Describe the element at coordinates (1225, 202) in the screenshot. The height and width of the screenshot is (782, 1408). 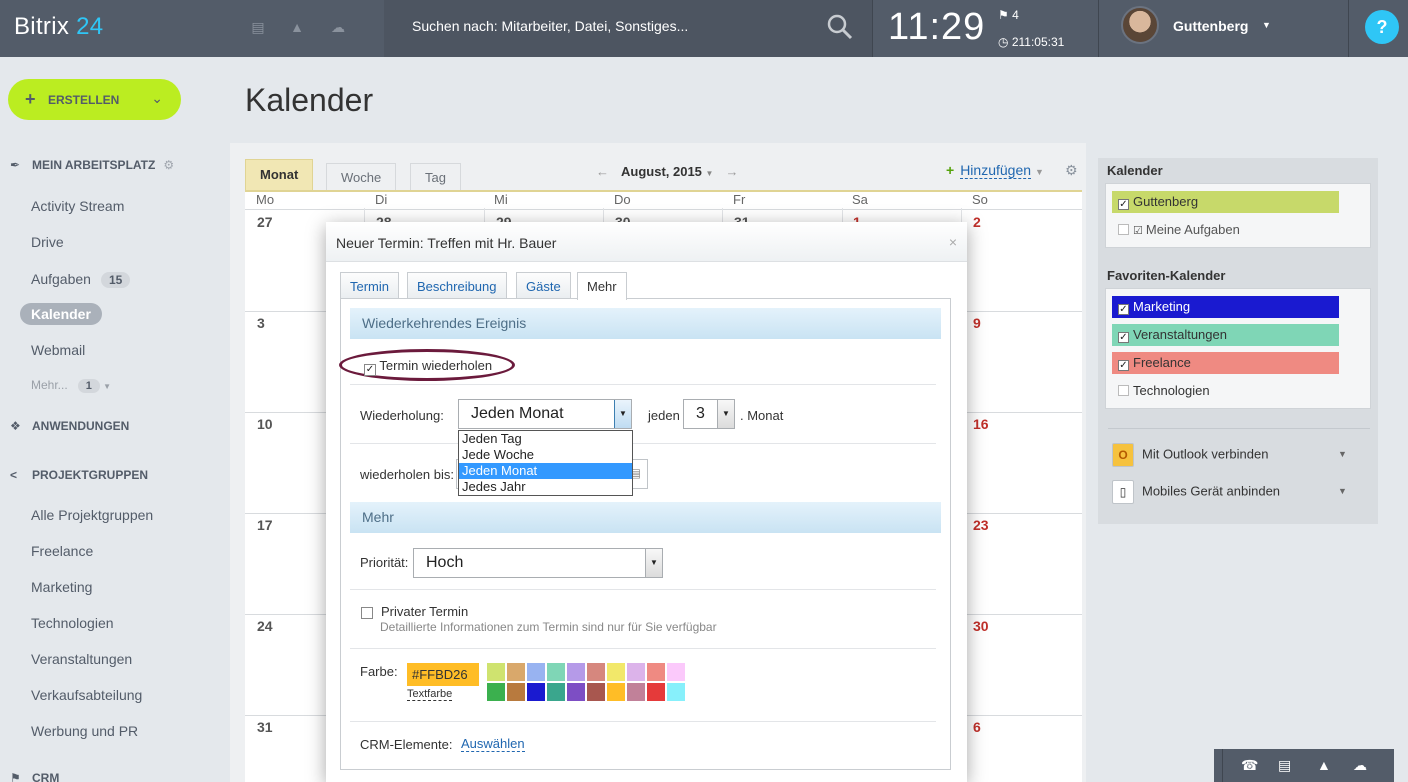
I see `calendar-item-guttenberg: ✓ Guttenberg` at that location.